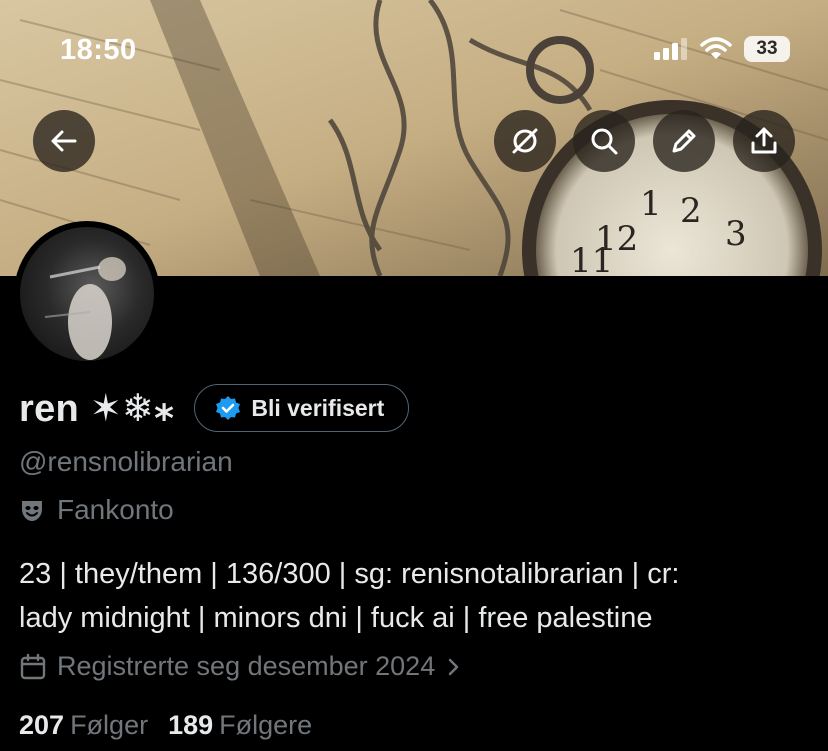 This screenshot has height=751, width=828. I want to click on profile-category: Fankonto, so click(96, 510).